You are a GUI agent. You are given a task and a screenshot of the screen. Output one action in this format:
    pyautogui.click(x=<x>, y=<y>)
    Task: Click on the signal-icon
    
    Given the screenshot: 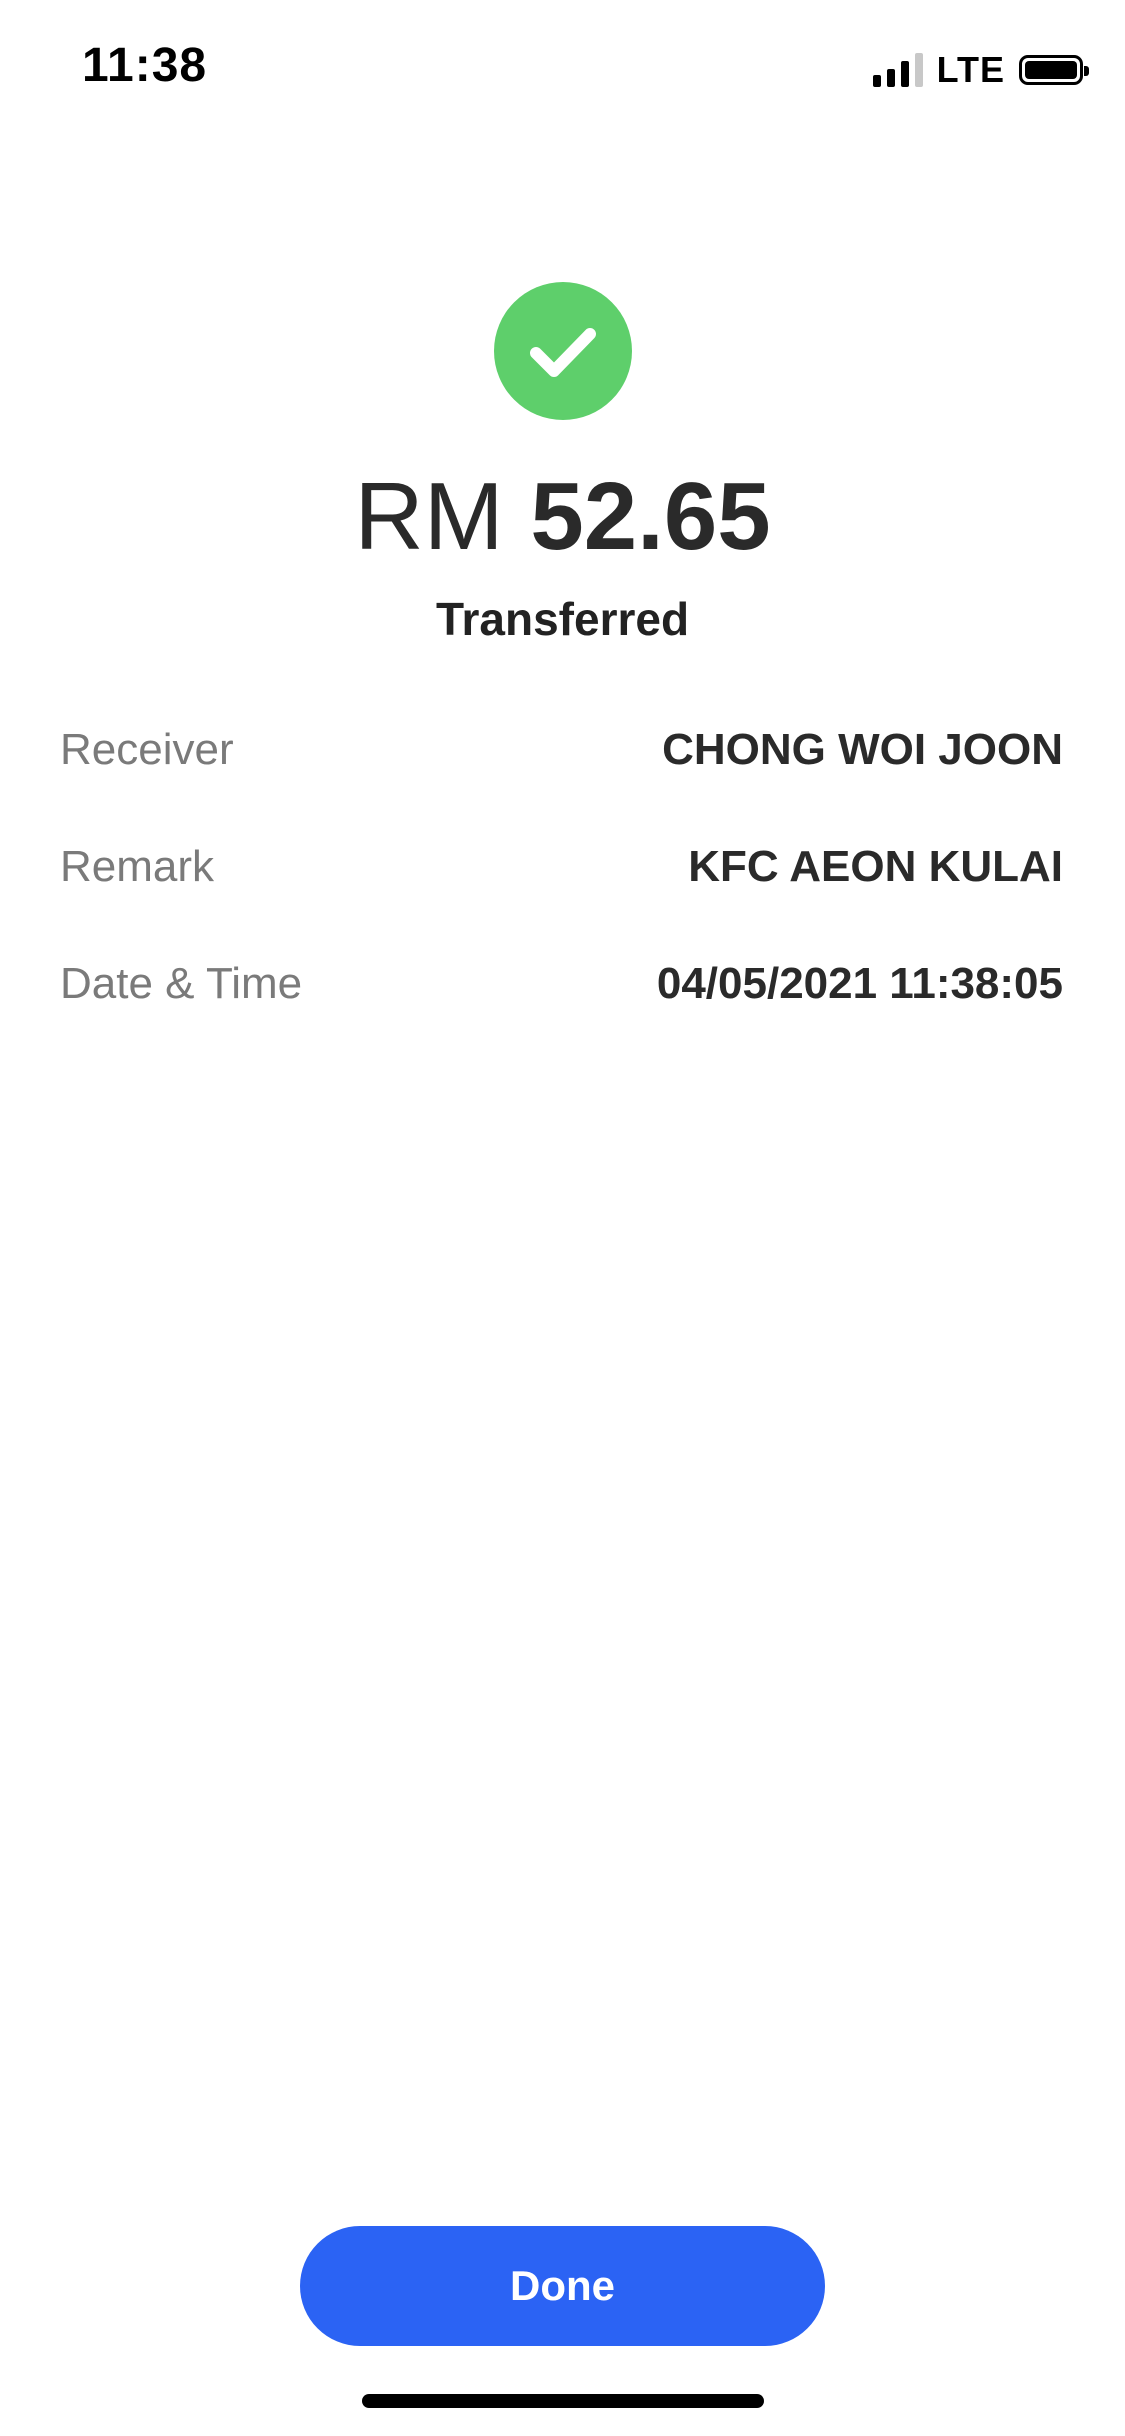 What is the action you would take?
    pyautogui.click(x=897, y=70)
    